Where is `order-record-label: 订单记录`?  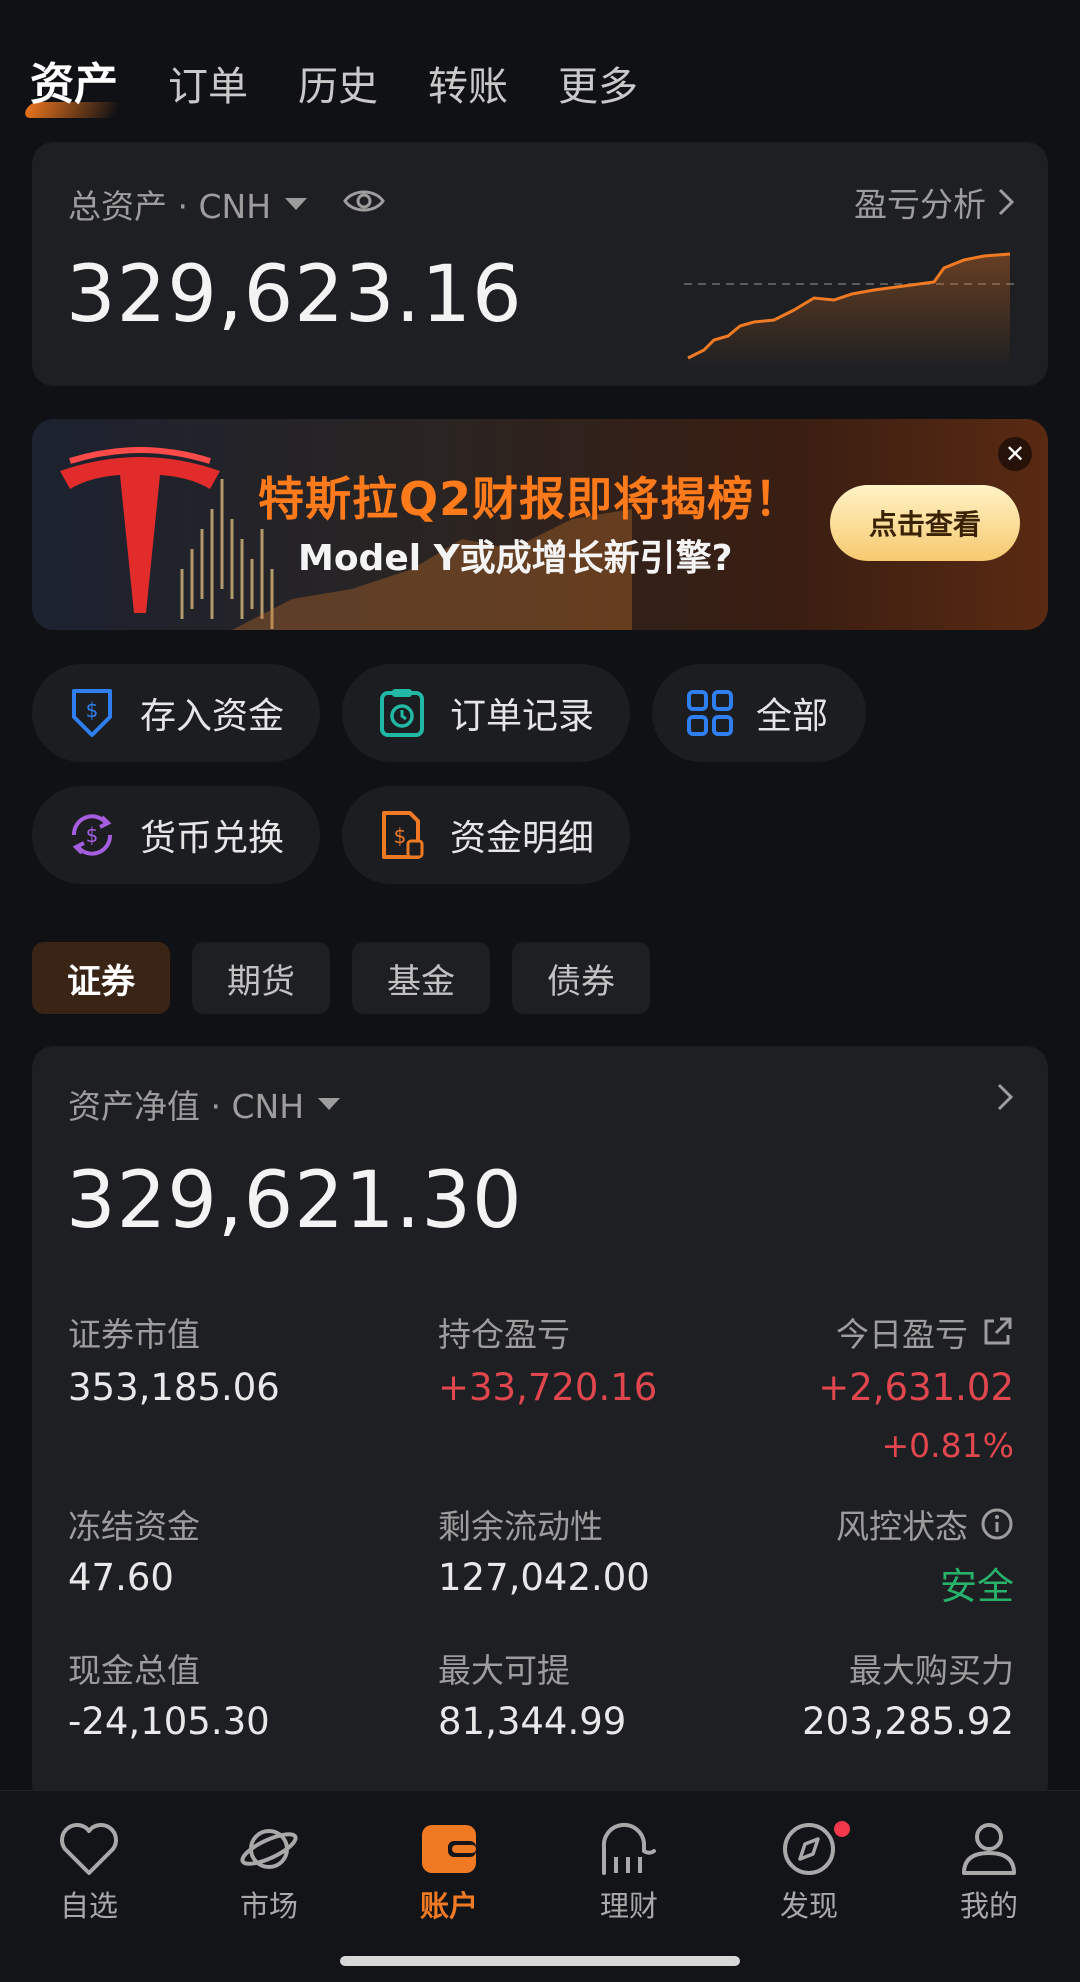 order-record-label: 订单记录 is located at coordinates (522, 716).